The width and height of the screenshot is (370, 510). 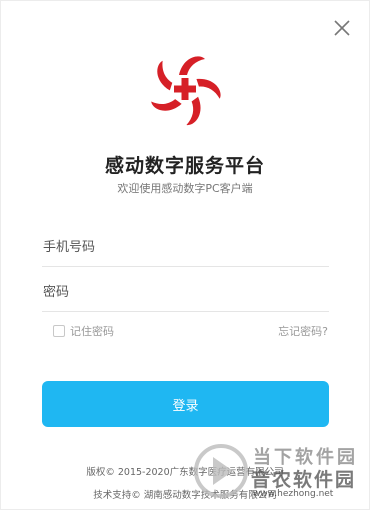 I want to click on phone-input, so click(x=186, y=247).